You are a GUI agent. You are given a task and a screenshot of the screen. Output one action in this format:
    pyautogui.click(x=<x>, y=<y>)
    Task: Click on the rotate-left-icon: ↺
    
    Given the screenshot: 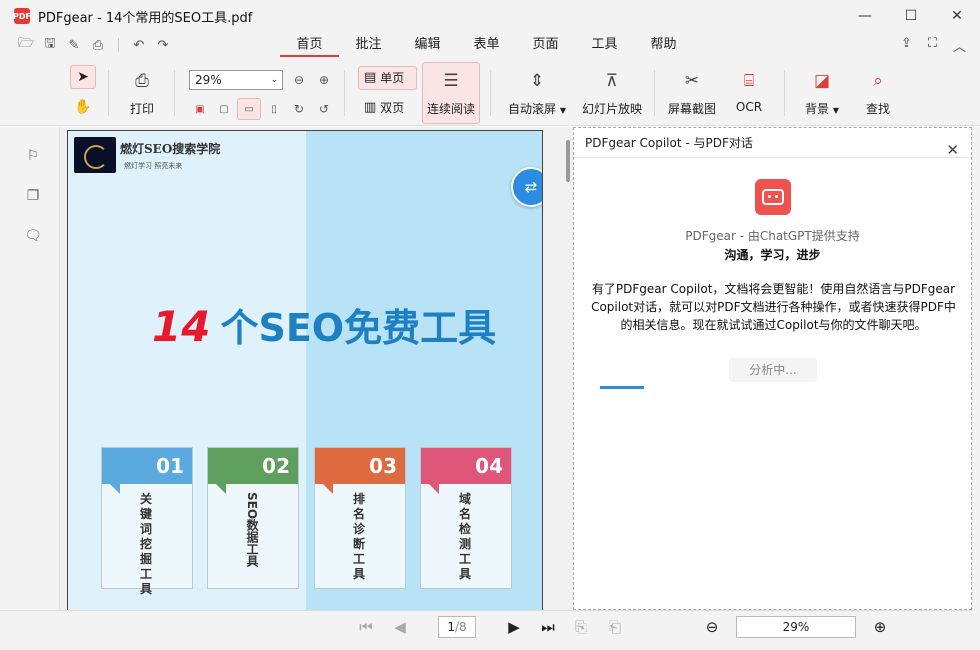 What is the action you would take?
    pyautogui.click(x=324, y=109)
    